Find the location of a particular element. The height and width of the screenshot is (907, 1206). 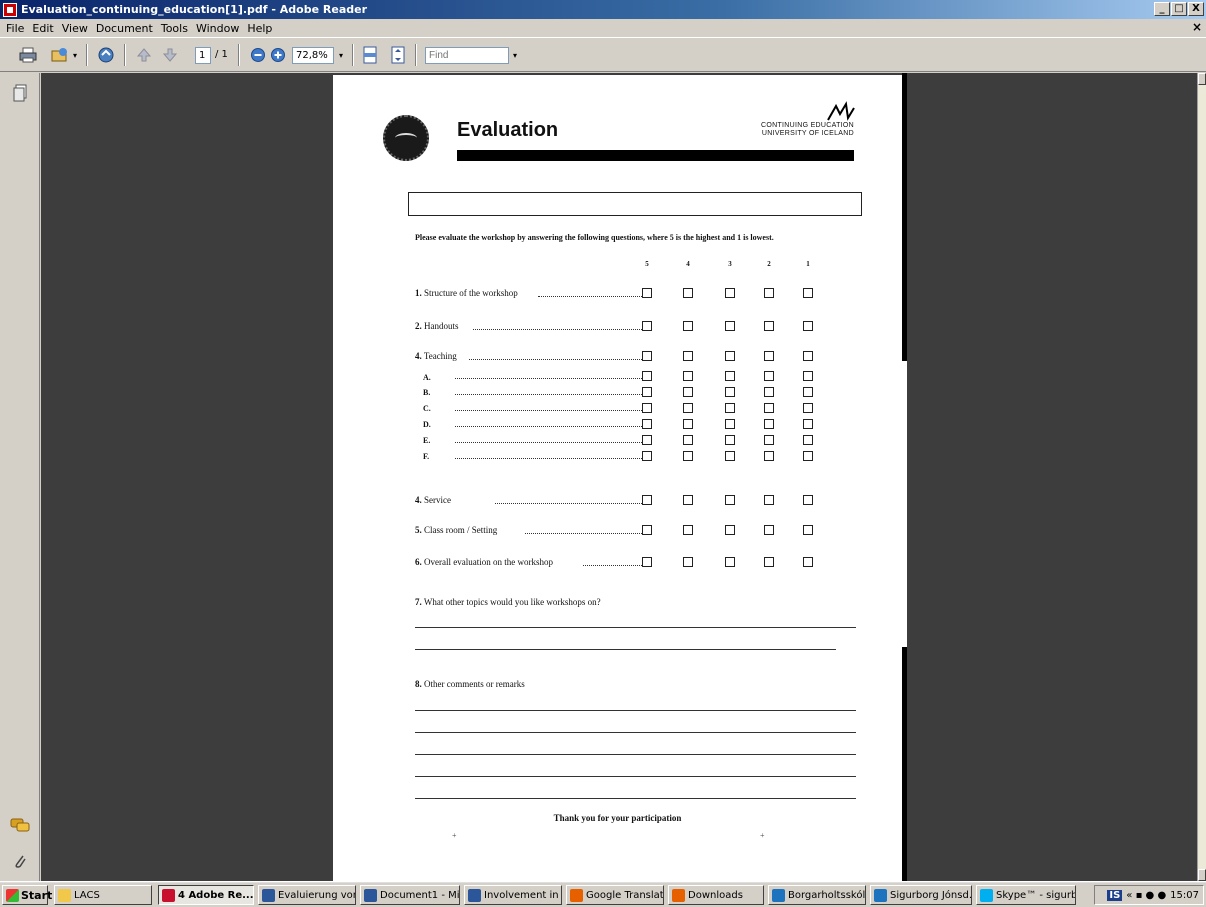

zoom-dropdown-icon: ▾ is located at coordinates (341, 55).